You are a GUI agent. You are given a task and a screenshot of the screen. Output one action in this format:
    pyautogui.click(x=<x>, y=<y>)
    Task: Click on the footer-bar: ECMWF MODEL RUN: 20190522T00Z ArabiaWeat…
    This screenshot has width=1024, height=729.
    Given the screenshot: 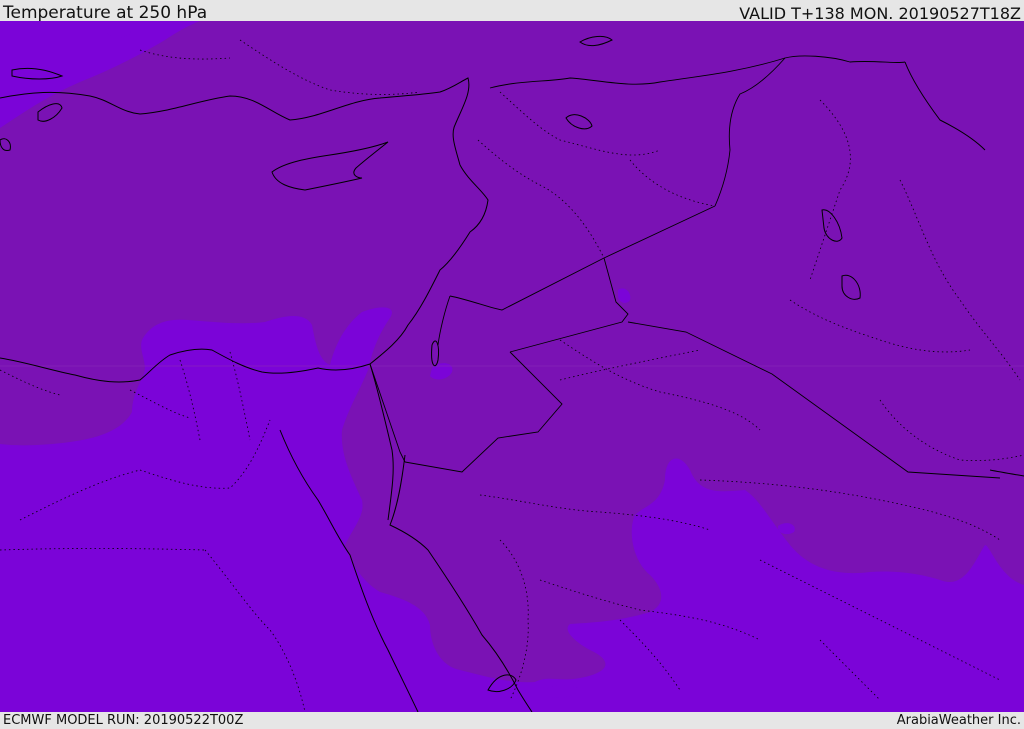 What is the action you would take?
    pyautogui.click(x=512, y=720)
    